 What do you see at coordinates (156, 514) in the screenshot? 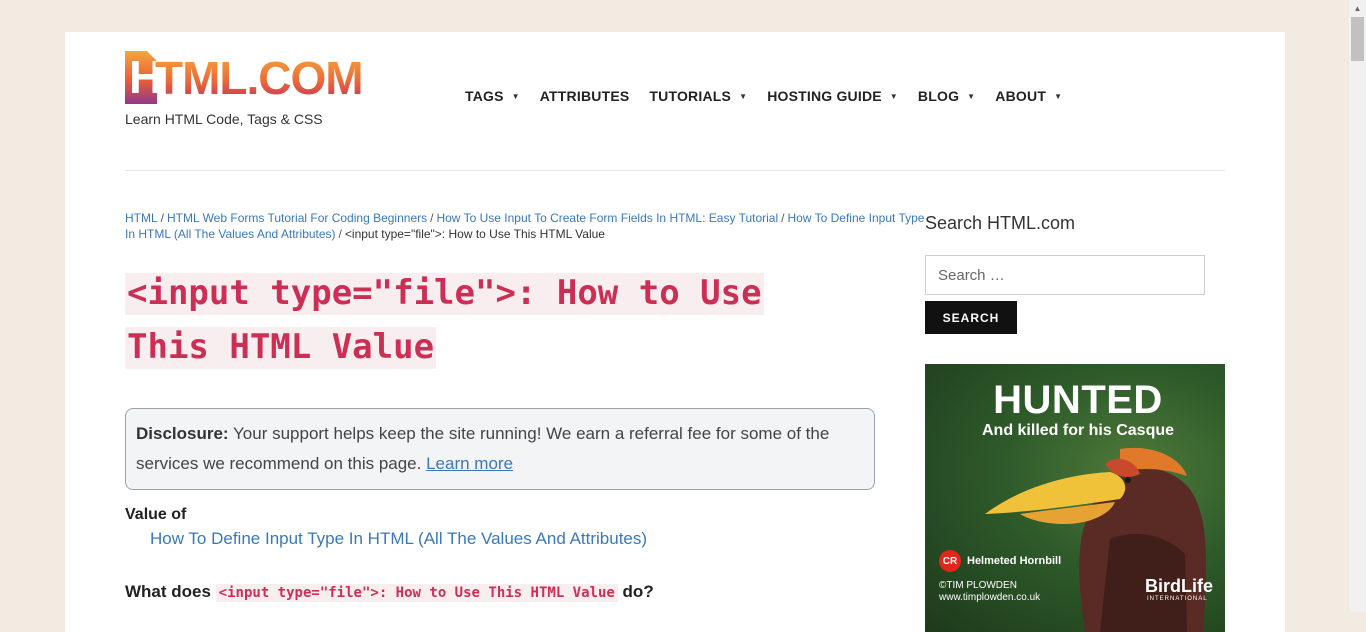
I see `value-of-label: Value of` at bounding box center [156, 514].